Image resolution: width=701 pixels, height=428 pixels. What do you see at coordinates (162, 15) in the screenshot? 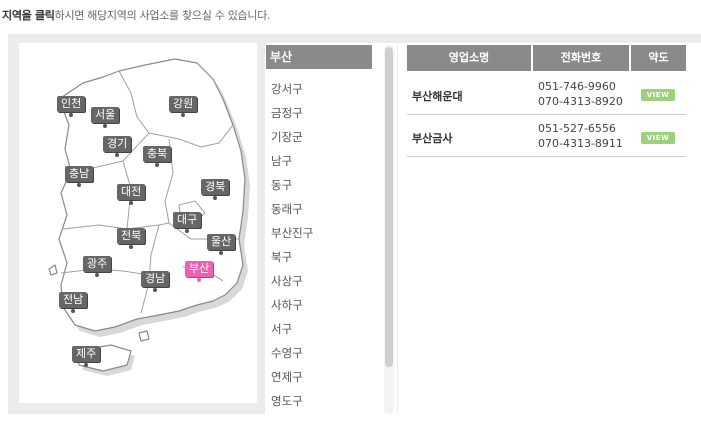
I see `instruction-rest: 하시면 해당지역의 사업소를 찾으실 수 있습니다.` at bounding box center [162, 15].